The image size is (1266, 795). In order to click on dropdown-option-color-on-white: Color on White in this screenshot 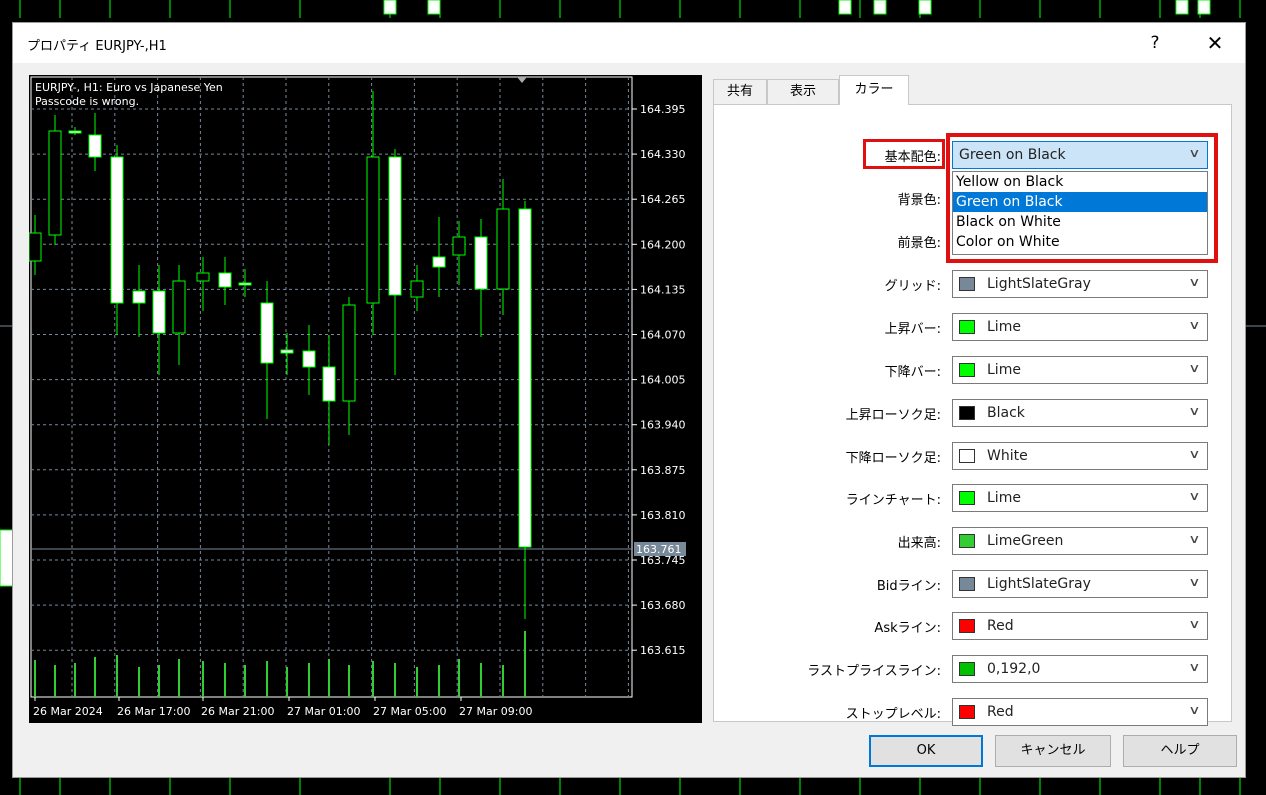, I will do `click(1080, 242)`.